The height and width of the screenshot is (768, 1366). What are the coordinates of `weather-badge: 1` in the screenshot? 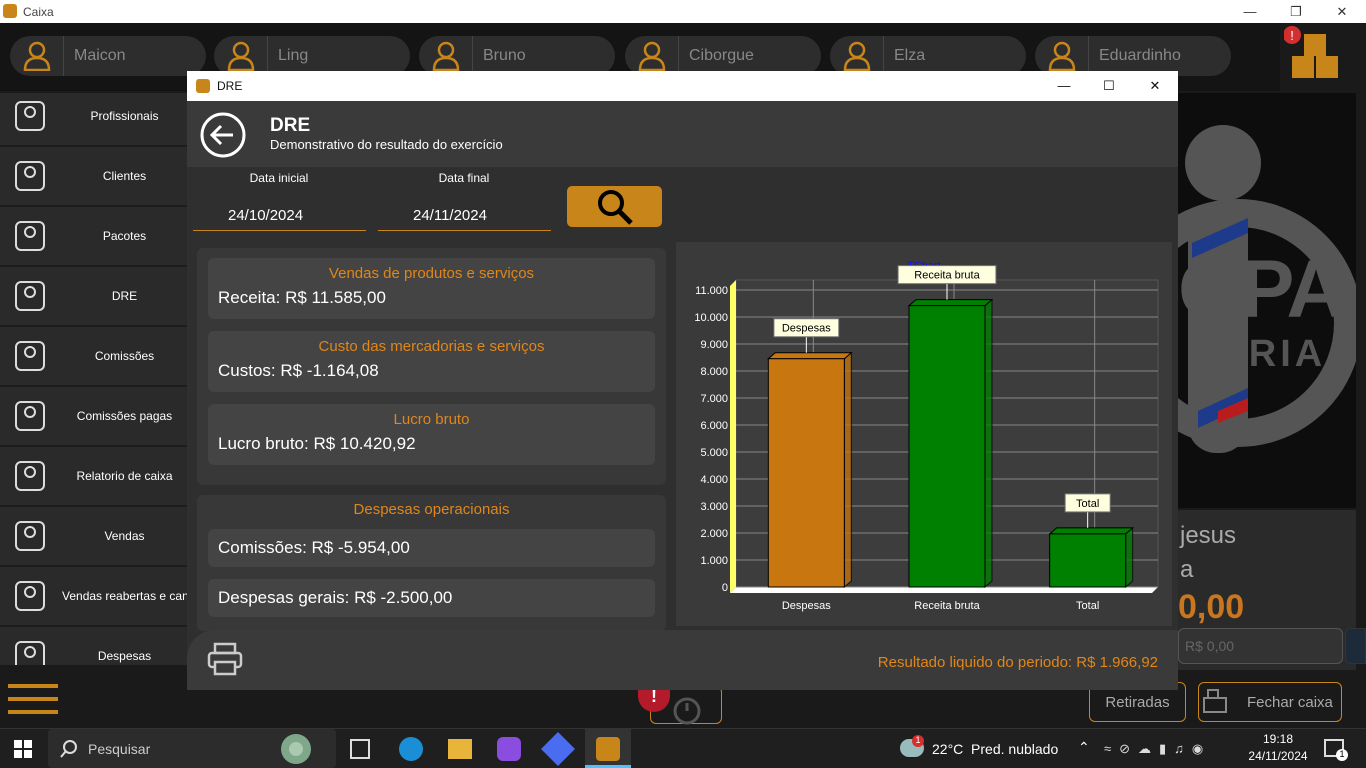 It's located at (918, 741).